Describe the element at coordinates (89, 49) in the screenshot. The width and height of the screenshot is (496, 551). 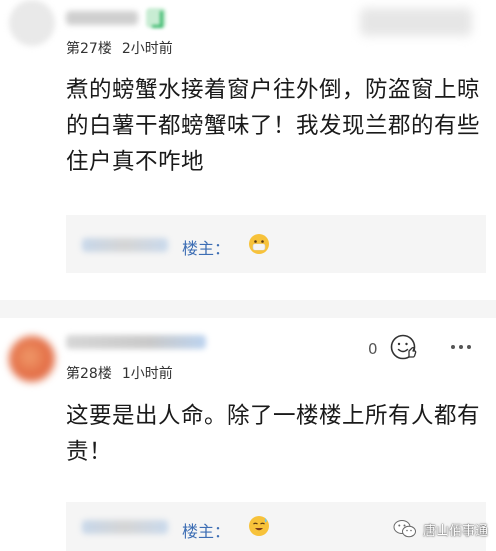
I see `floor-number: 第27楼` at that location.